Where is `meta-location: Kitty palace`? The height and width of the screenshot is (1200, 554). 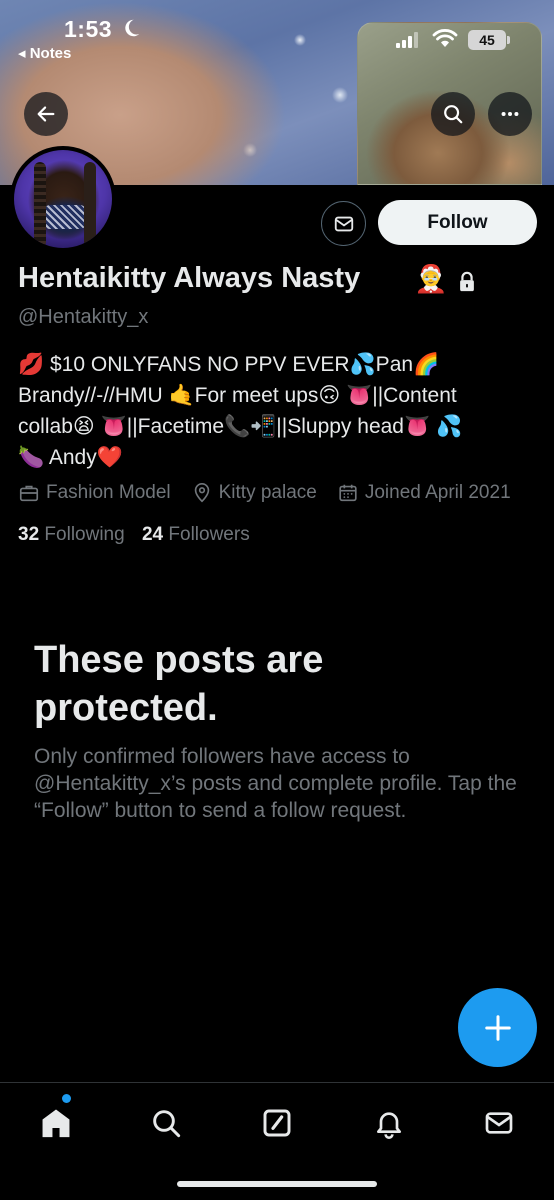
meta-location: Kitty palace is located at coordinates (254, 493).